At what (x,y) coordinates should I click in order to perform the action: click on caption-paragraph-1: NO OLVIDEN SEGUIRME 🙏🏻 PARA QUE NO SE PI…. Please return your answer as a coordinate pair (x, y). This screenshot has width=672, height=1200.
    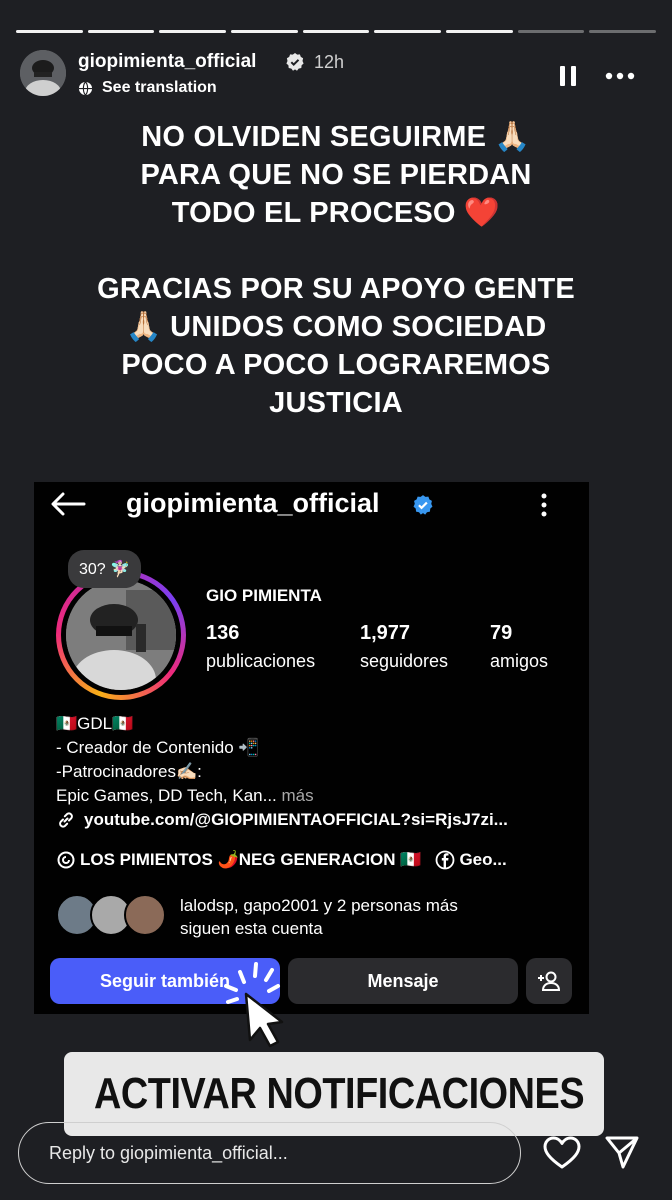
    Looking at the image, I should click on (336, 175).